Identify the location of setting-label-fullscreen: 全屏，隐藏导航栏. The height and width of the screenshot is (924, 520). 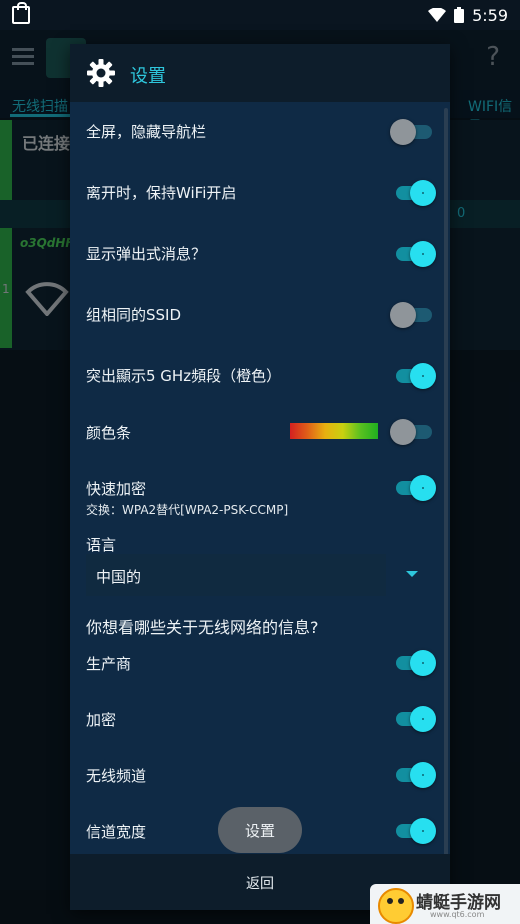
(146, 132).